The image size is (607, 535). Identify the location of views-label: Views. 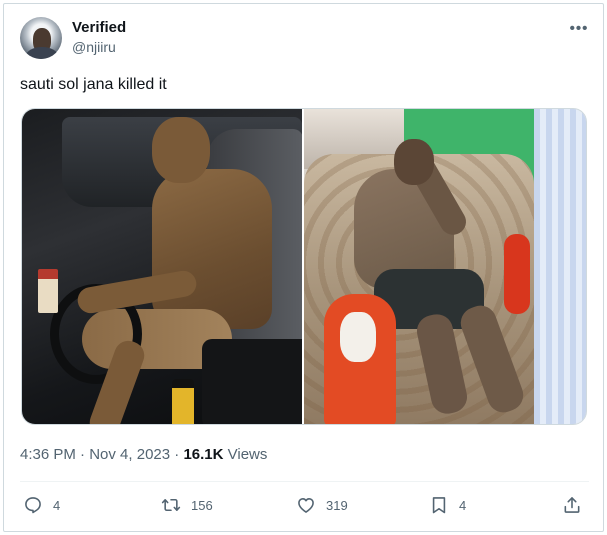
(245, 454).